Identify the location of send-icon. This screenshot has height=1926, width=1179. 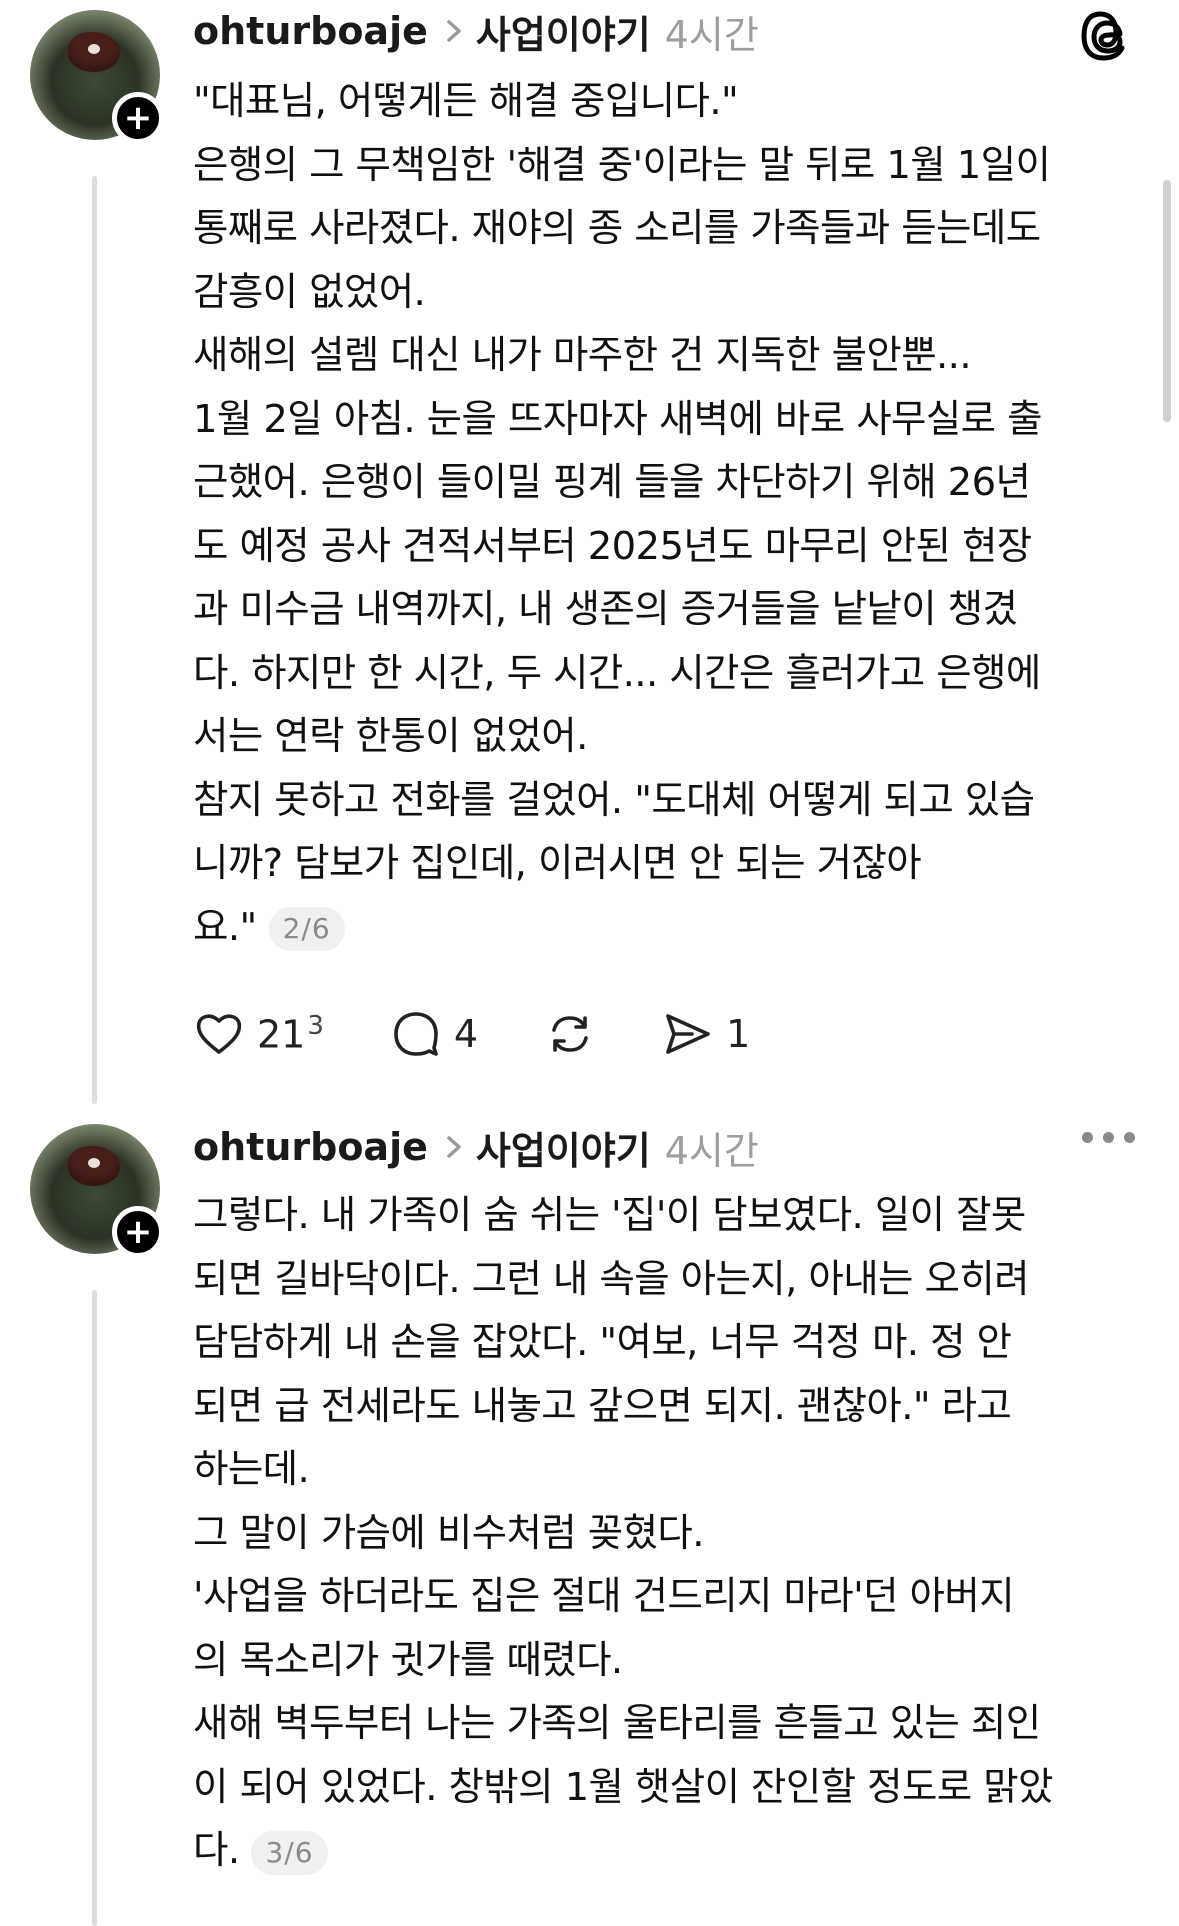
(688, 1034).